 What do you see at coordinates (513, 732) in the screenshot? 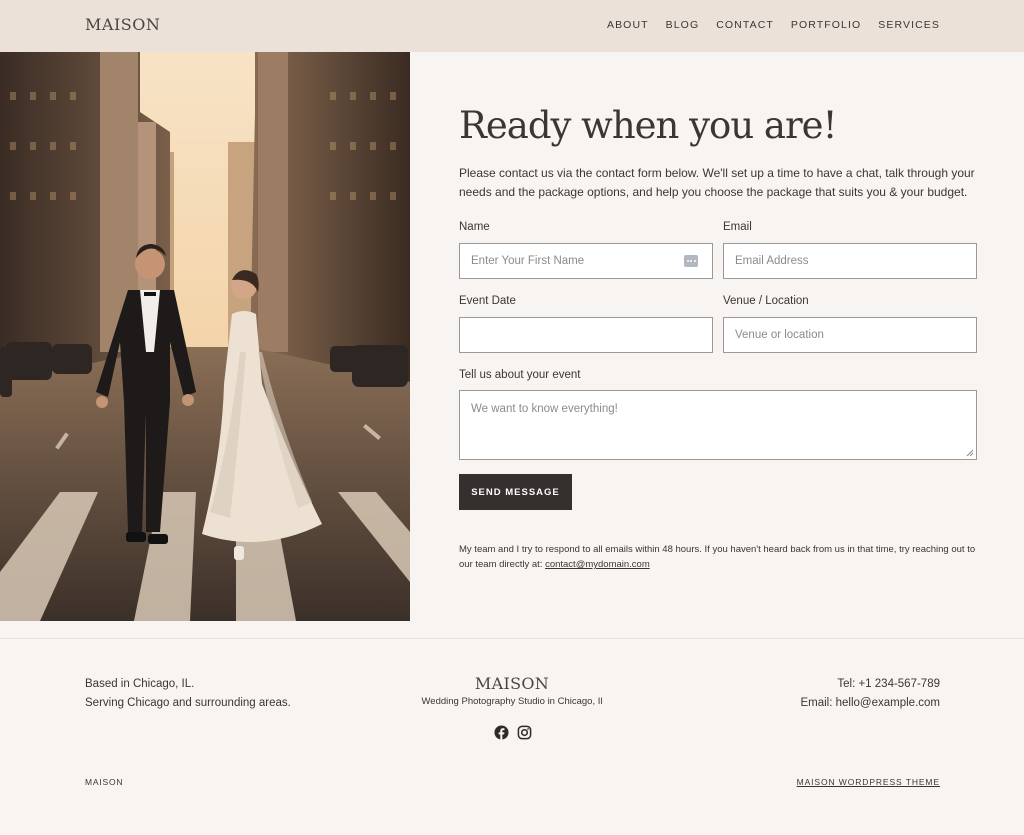
I see `social-links` at bounding box center [513, 732].